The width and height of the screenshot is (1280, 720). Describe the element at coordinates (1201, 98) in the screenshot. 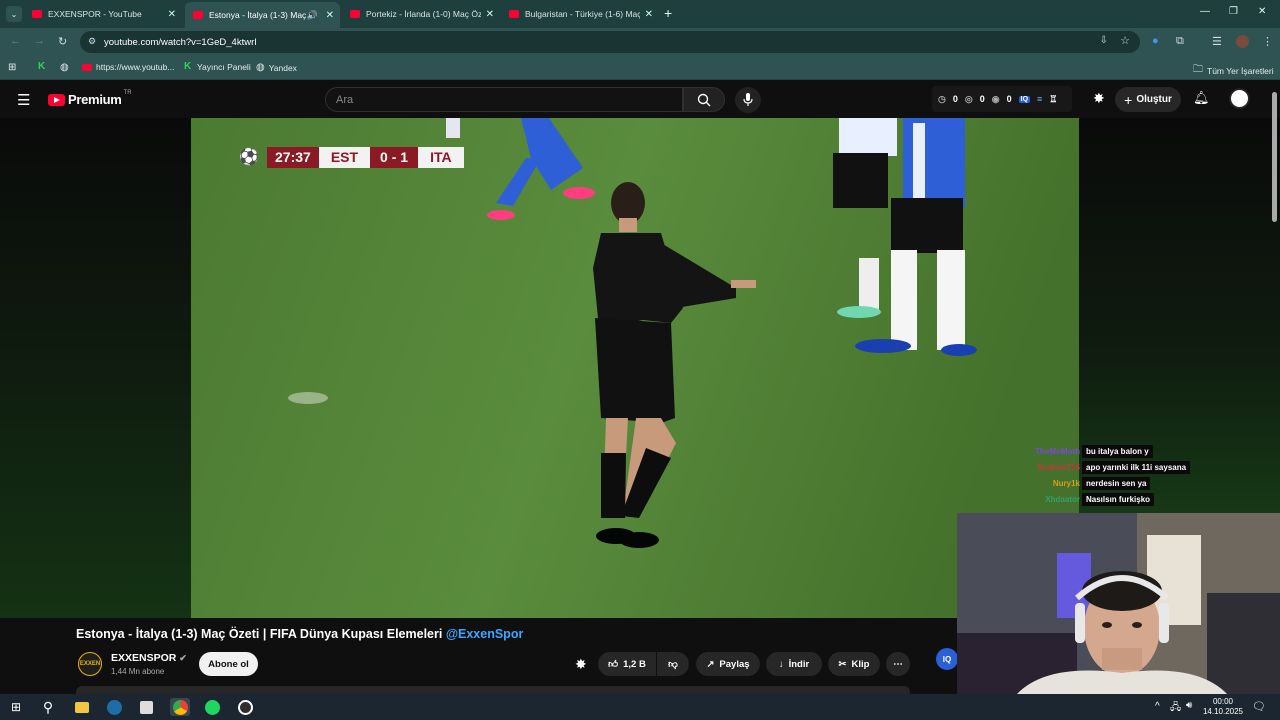

I see `notifications-bell-icon: 🔔︎` at that location.